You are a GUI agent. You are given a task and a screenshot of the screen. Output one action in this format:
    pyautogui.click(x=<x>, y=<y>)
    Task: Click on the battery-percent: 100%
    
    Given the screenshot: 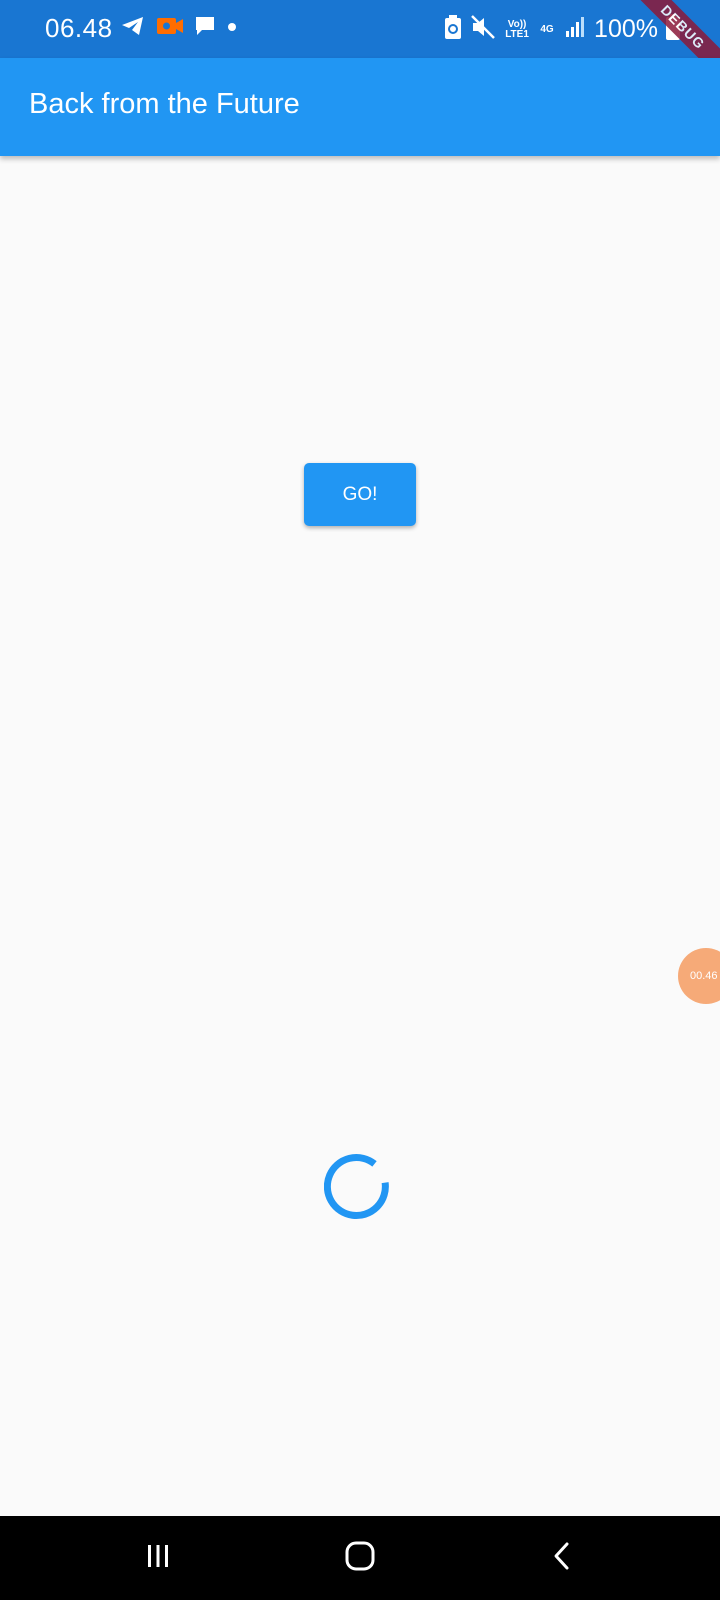 What is the action you would take?
    pyautogui.click(x=626, y=29)
    